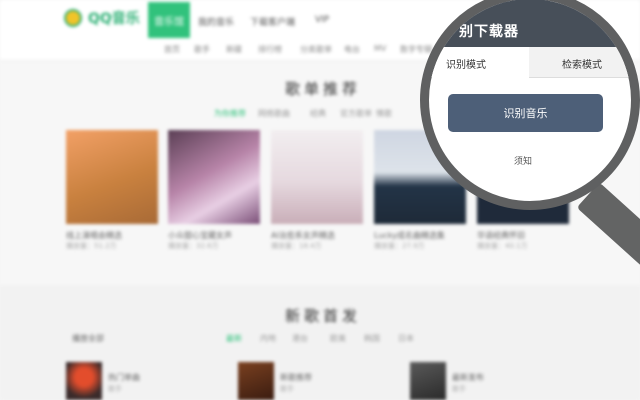 Image resolution: width=640 pixels, height=400 pixels. Describe the element at coordinates (270, 49) in the screenshot. I see `subnav-item: 排行榜` at that location.